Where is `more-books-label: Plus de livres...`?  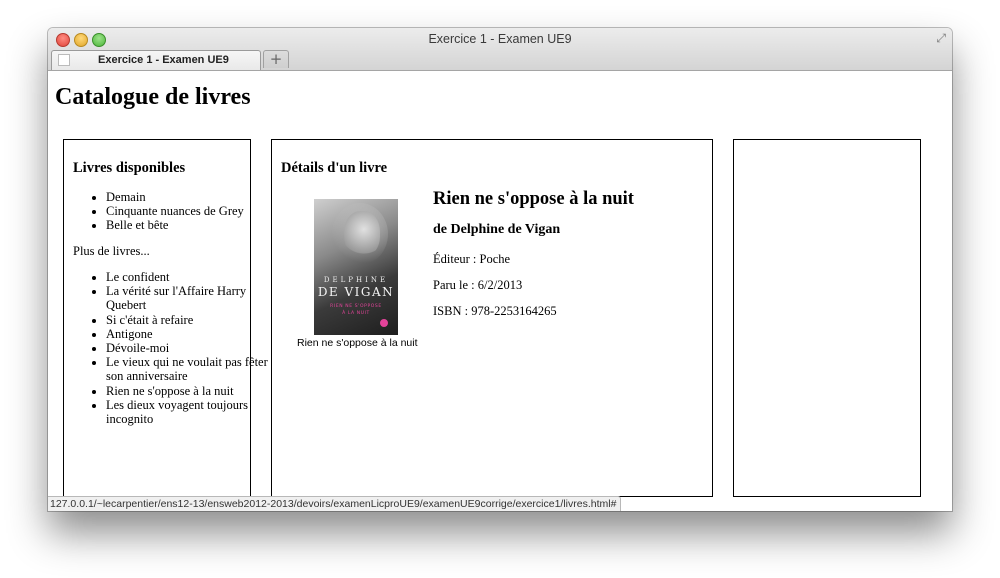
more-books-label: Plus de livres... is located at coordinates (111, 251).